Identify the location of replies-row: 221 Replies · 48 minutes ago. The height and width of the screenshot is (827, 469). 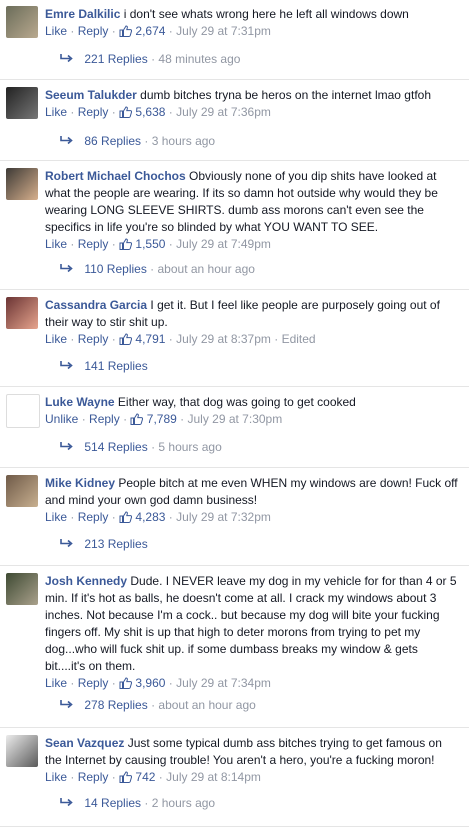
(150, 59).